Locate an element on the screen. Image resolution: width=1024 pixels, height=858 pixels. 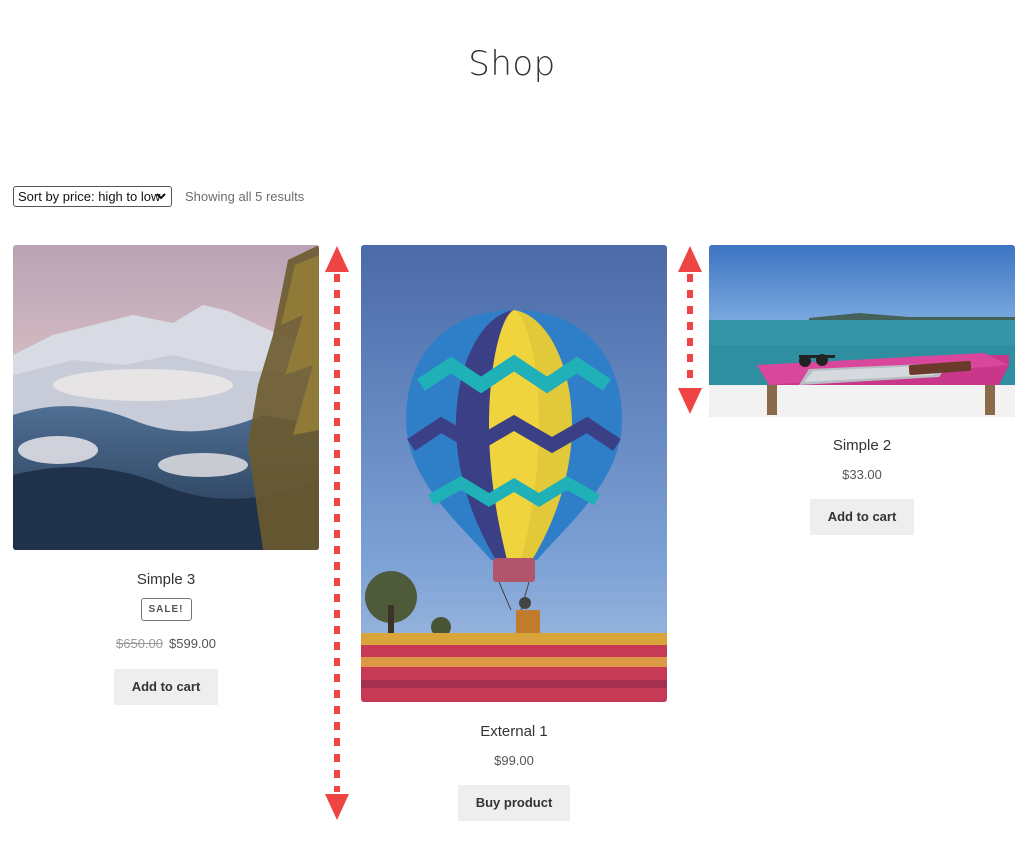
product-card-simple-2: Simple 2 $33.00 Add to cart is located at coordinates (862, 390).